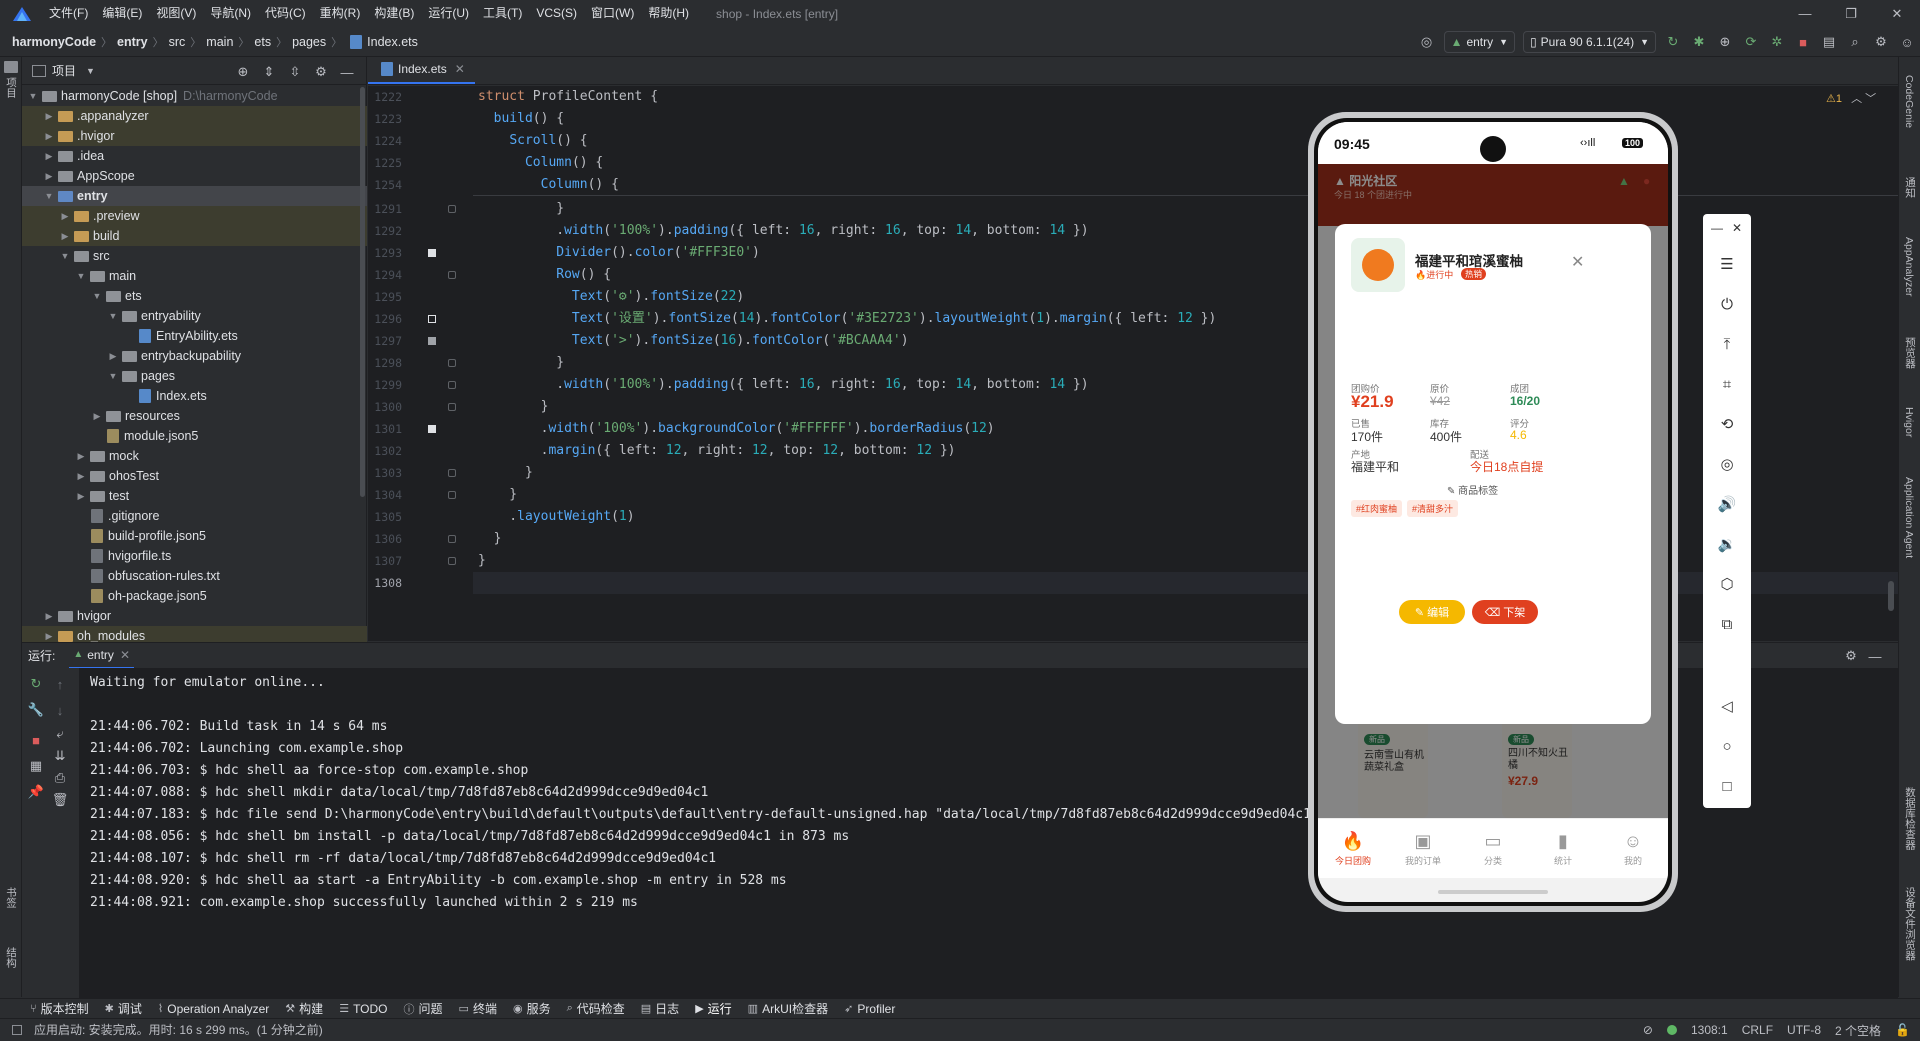 Image resolution: width=1920 pixels, height=1041 pixels. What do you see at coordinates (54, 42) in the screenshot?
I see `breadcrumb-project: harmonyCode` at bounding box center [54, 42].